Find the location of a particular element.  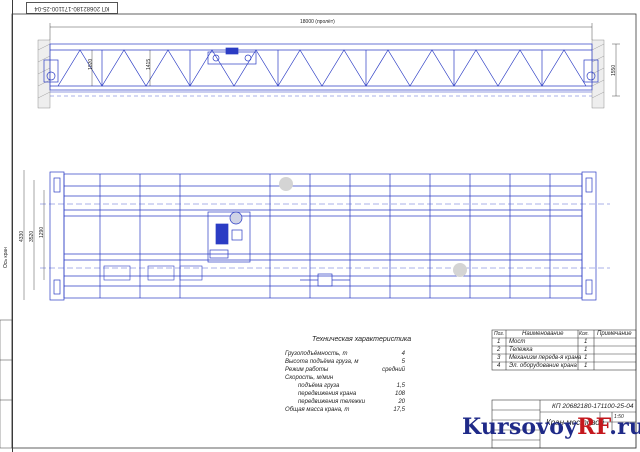

bom-pos: 4 is located at coordinates (499, 366).